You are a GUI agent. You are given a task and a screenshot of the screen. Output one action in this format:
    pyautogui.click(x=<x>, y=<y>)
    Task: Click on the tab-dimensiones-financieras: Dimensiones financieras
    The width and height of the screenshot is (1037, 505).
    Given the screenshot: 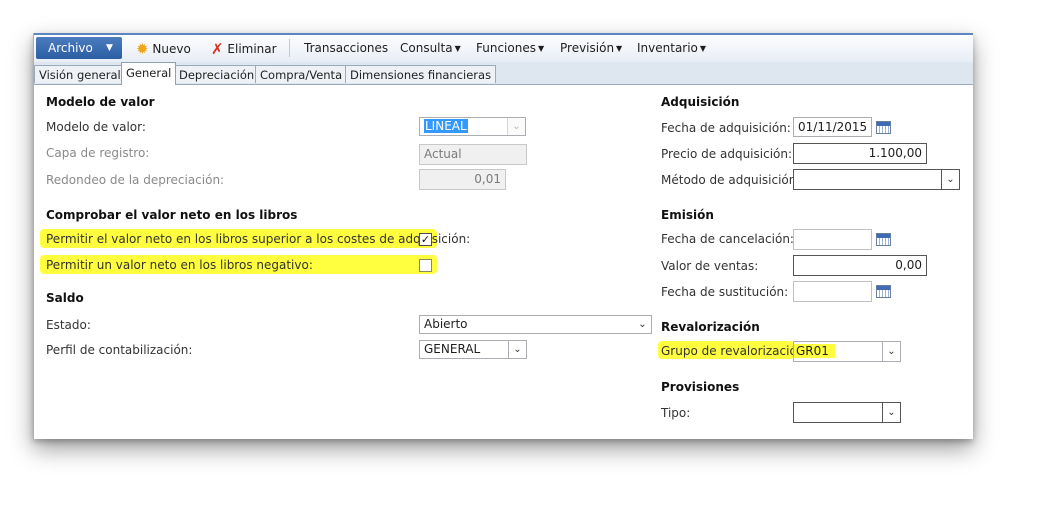 What is the action you would take?
    pyautogui.click(x=421, y=74)
    